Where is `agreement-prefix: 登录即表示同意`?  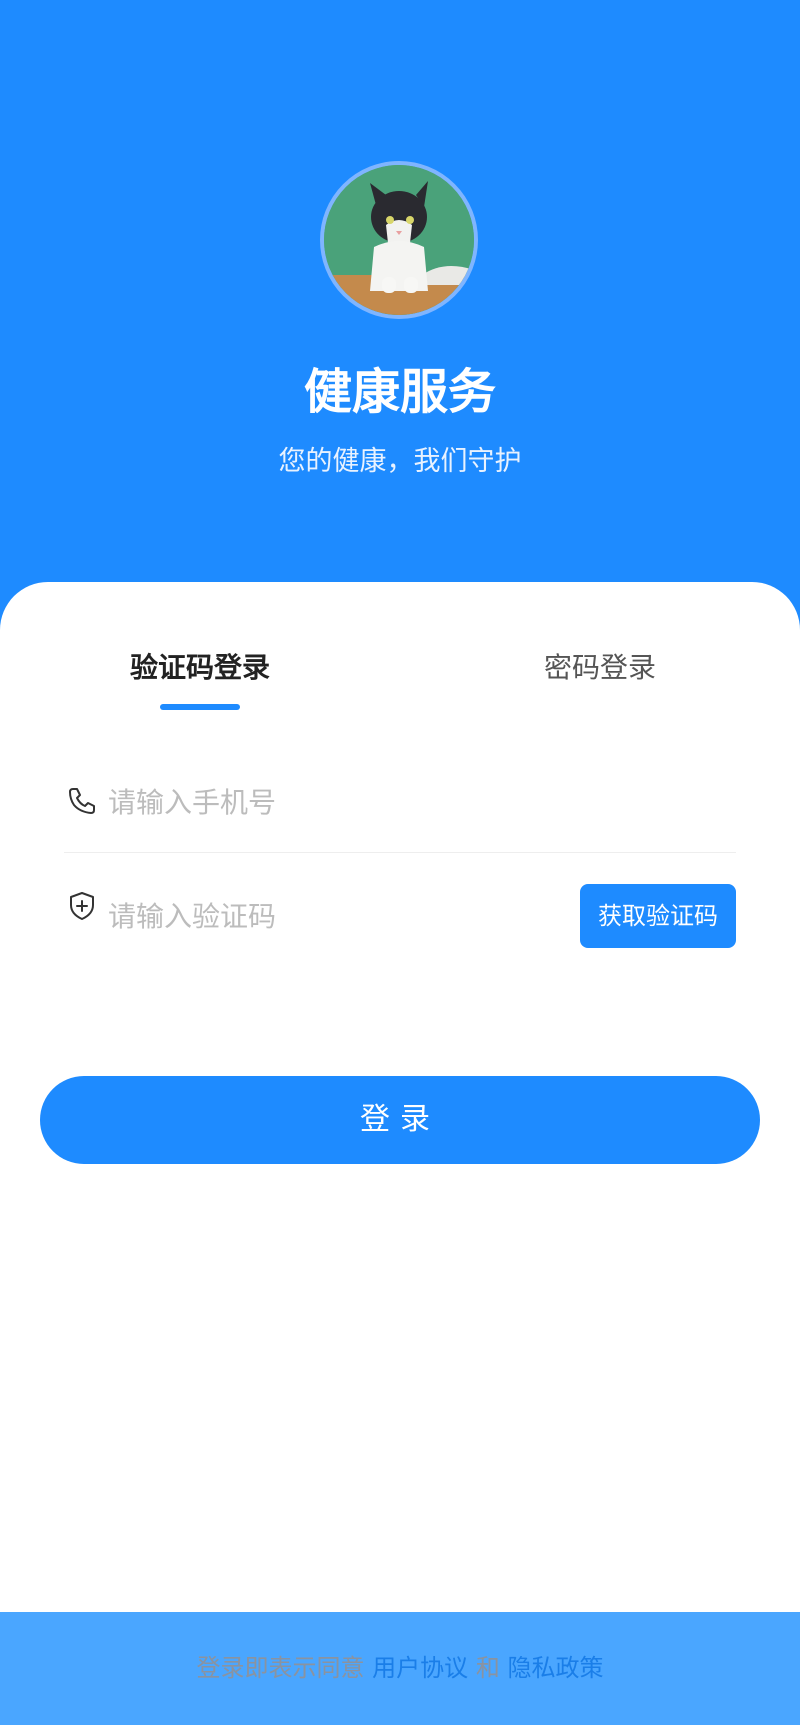
agreement-prefix: 登录即表示同意 is located at coordinates (280, 1668).